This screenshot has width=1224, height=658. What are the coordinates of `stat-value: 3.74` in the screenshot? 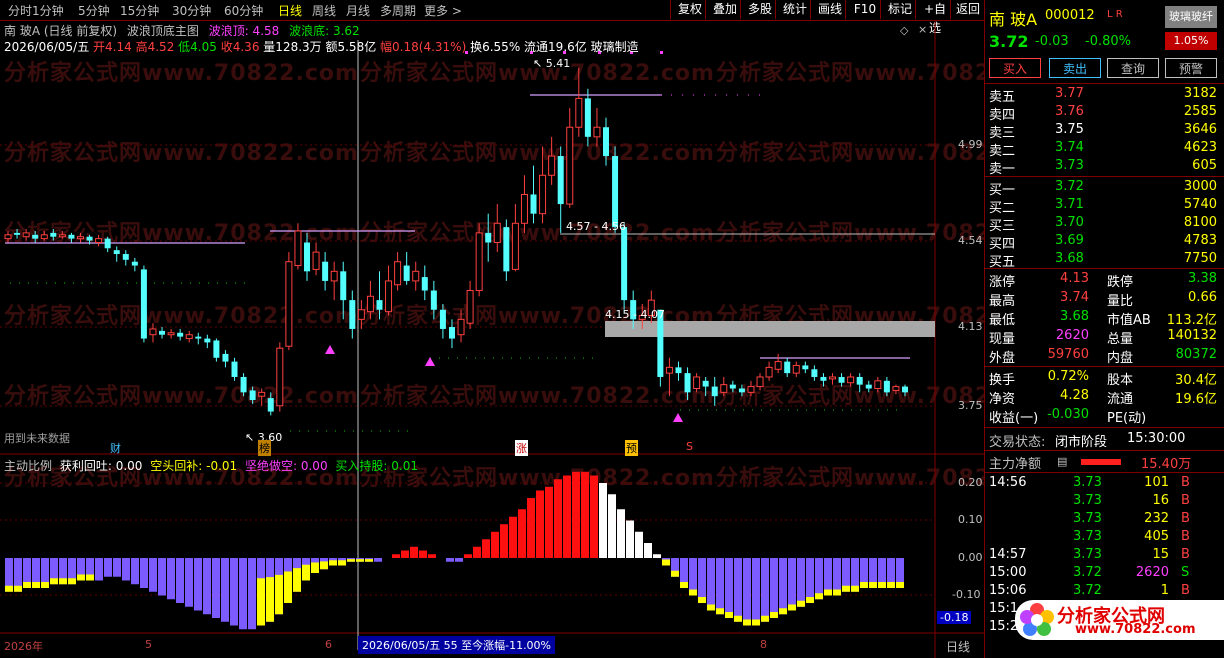 It's located at (1074, 297).